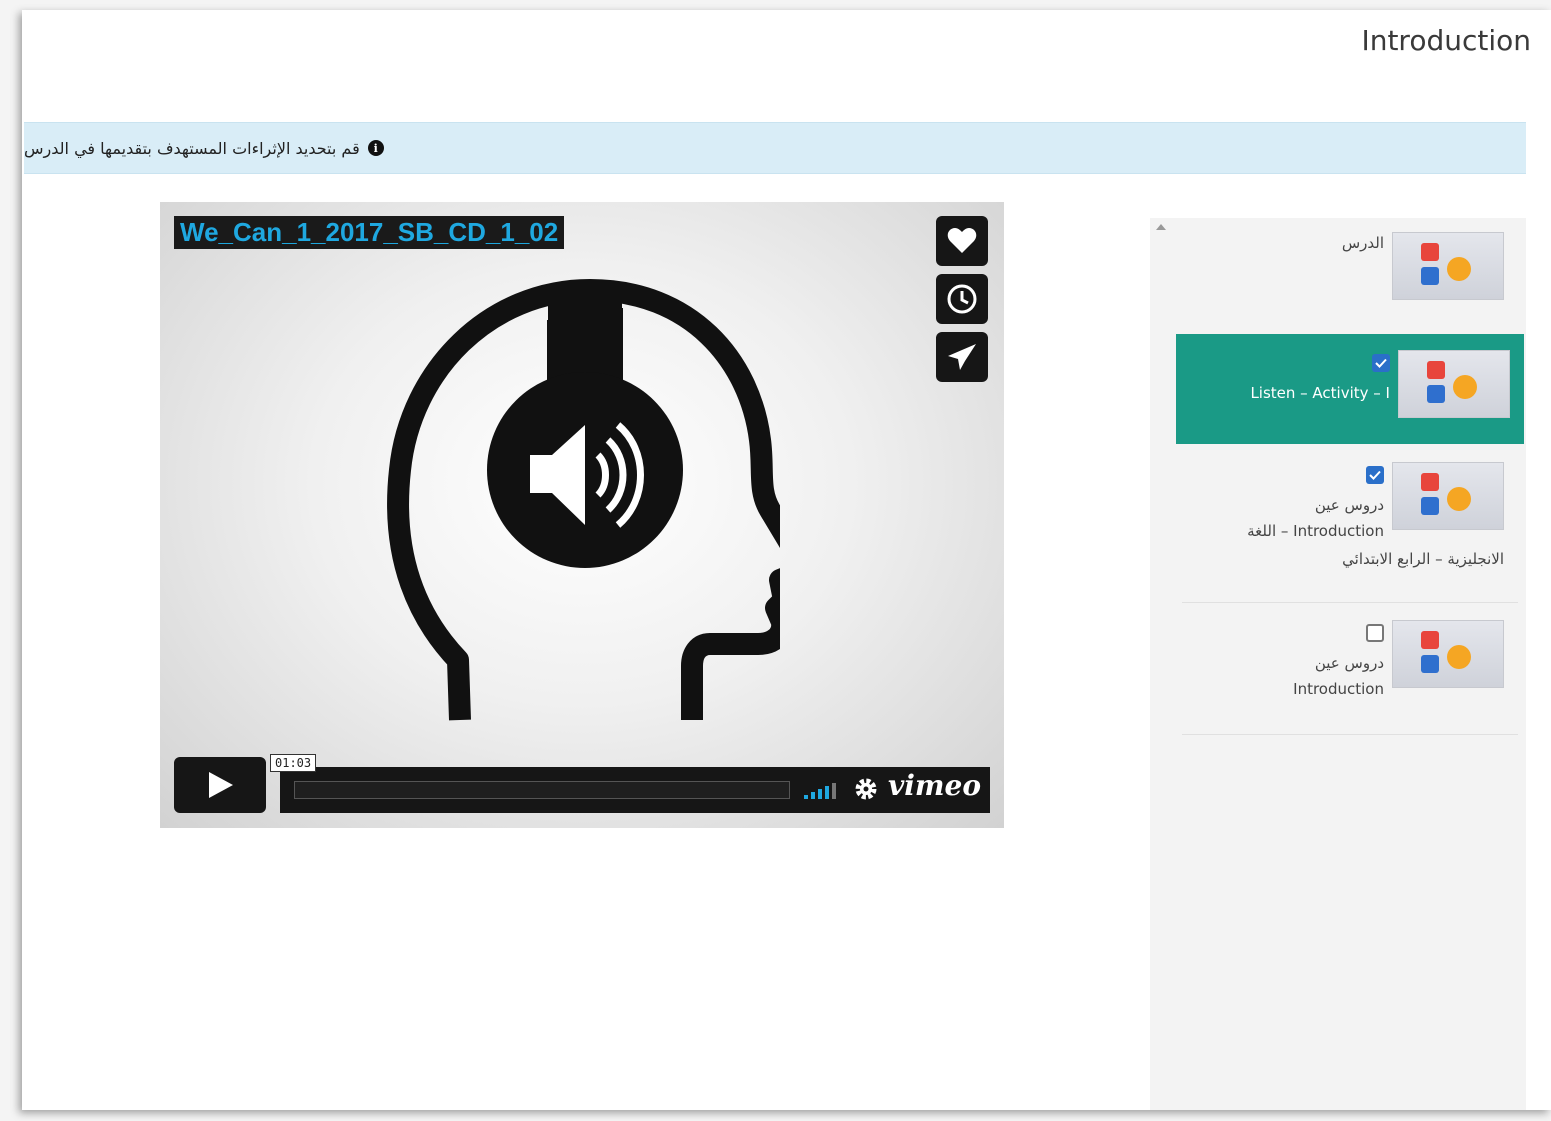 This screenshot has height=1121, width=1551. Describe the element at coordinates (542, 790) in the screenshot. I see `progress-track` at that location.